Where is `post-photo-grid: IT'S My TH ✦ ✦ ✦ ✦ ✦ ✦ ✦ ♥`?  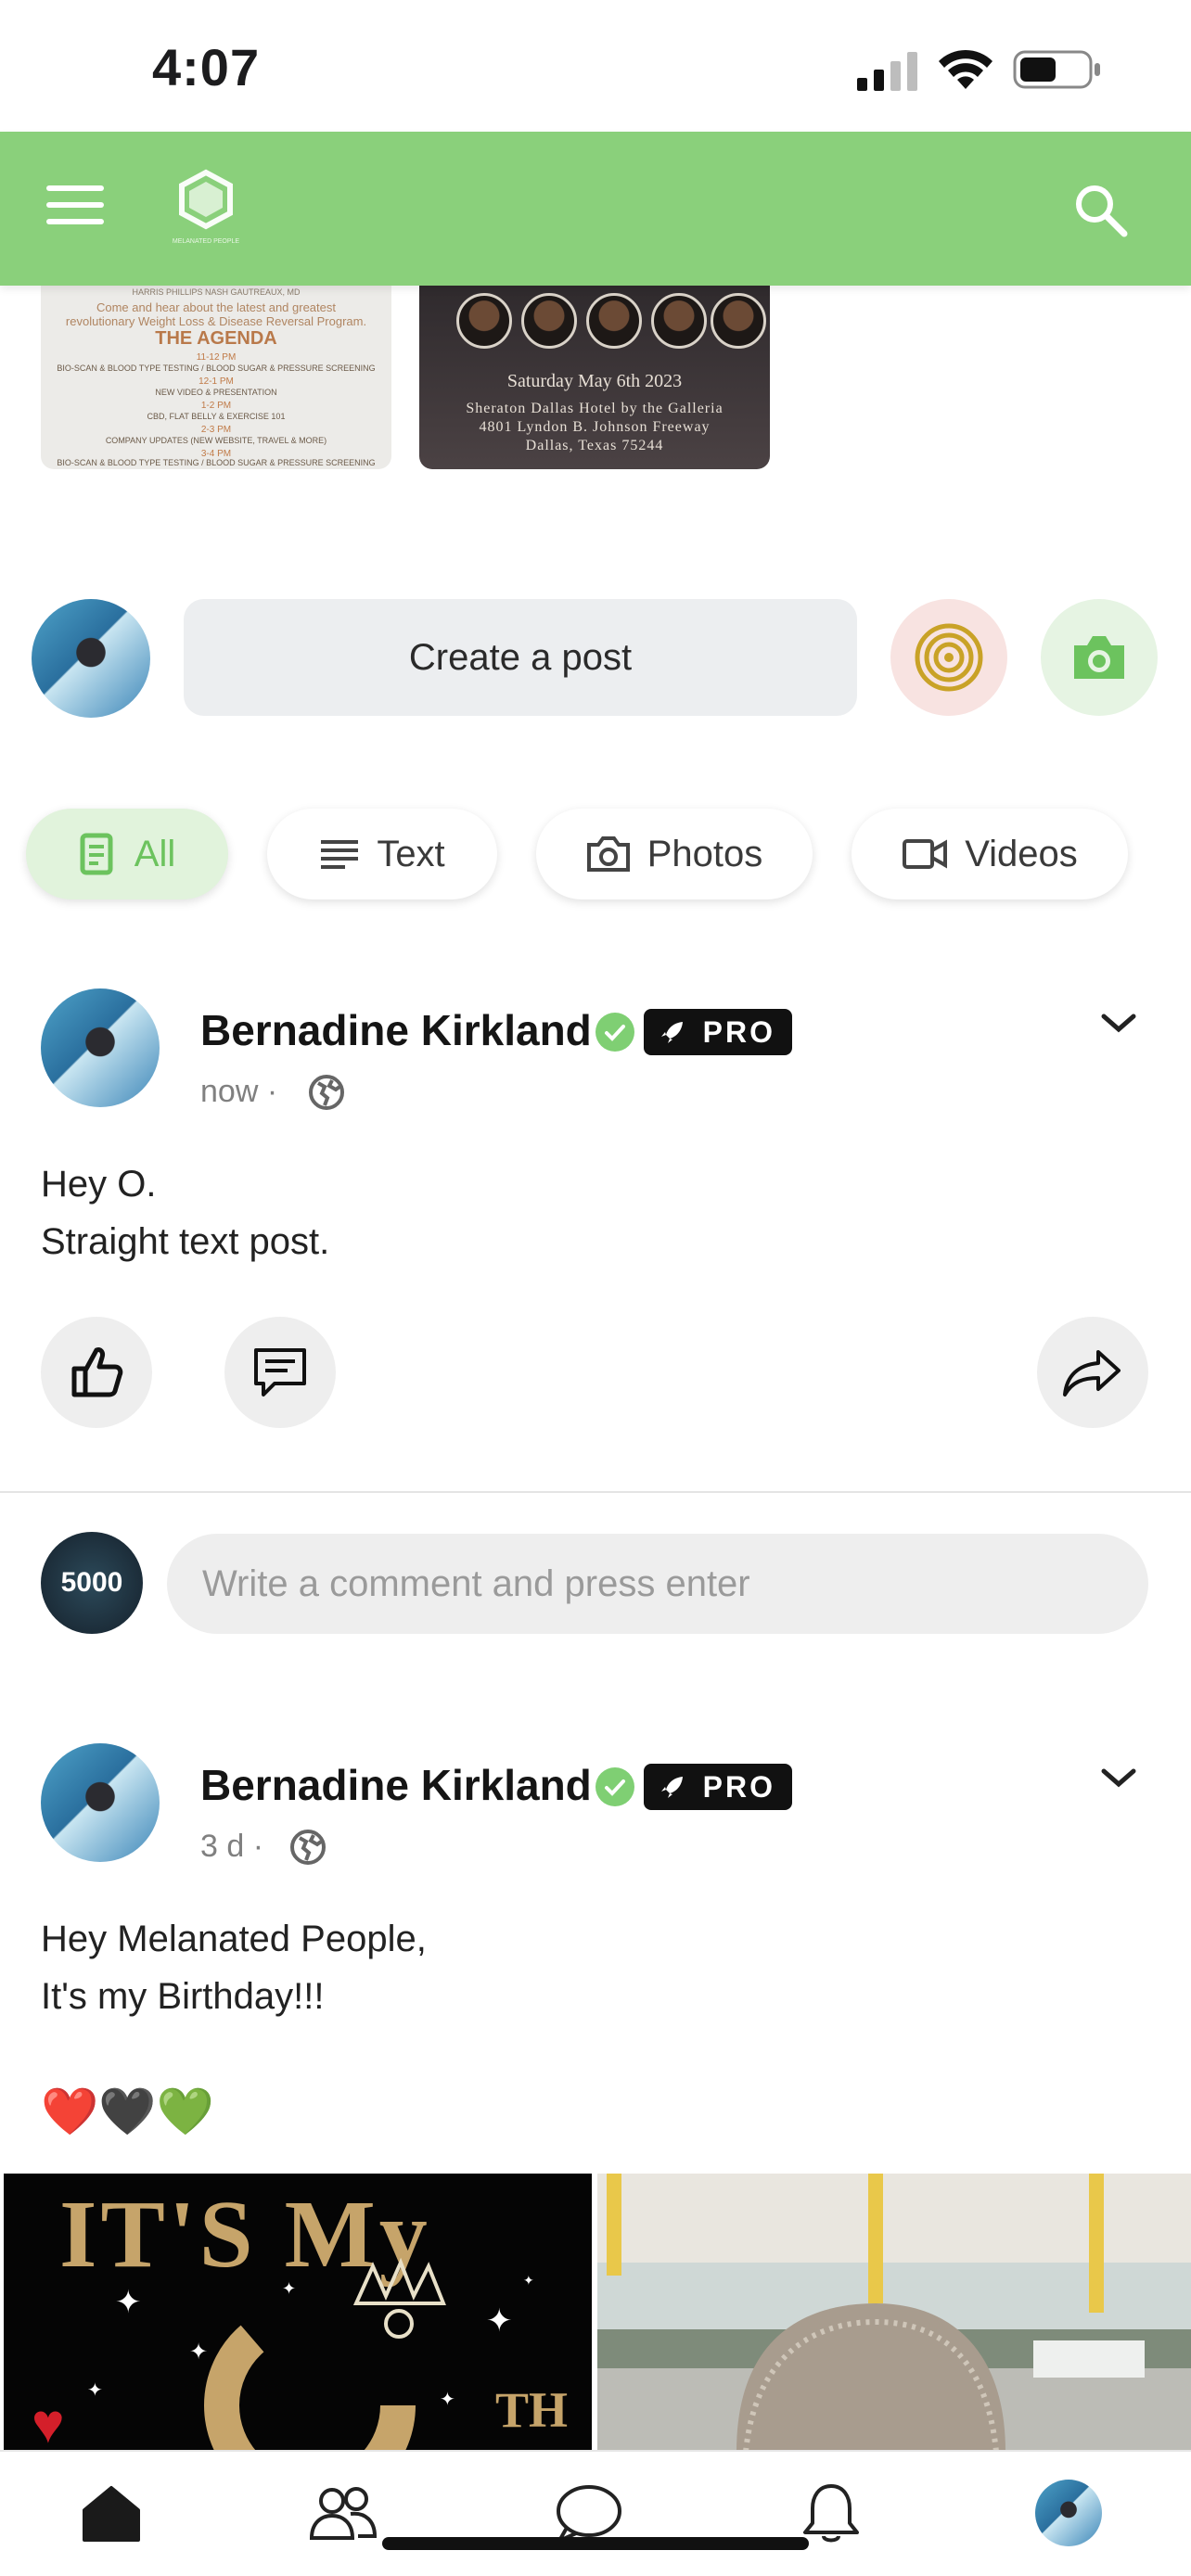
post-photo-grid: IT'S My TH ✦ ✦ ✦ ✦ ✦ ✦ ✦ ♥ is located at coordinates (595, 2313).